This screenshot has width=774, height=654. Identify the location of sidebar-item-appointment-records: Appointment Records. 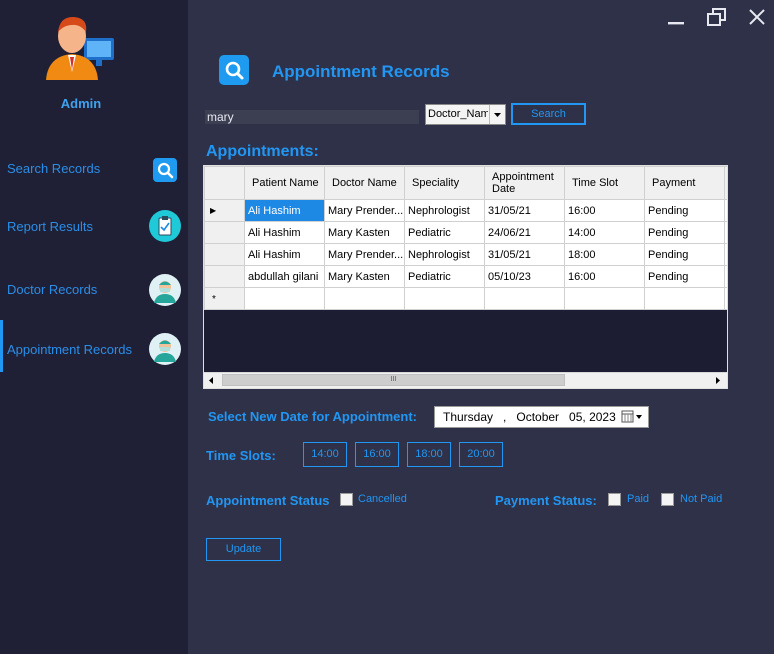
(94, 348).